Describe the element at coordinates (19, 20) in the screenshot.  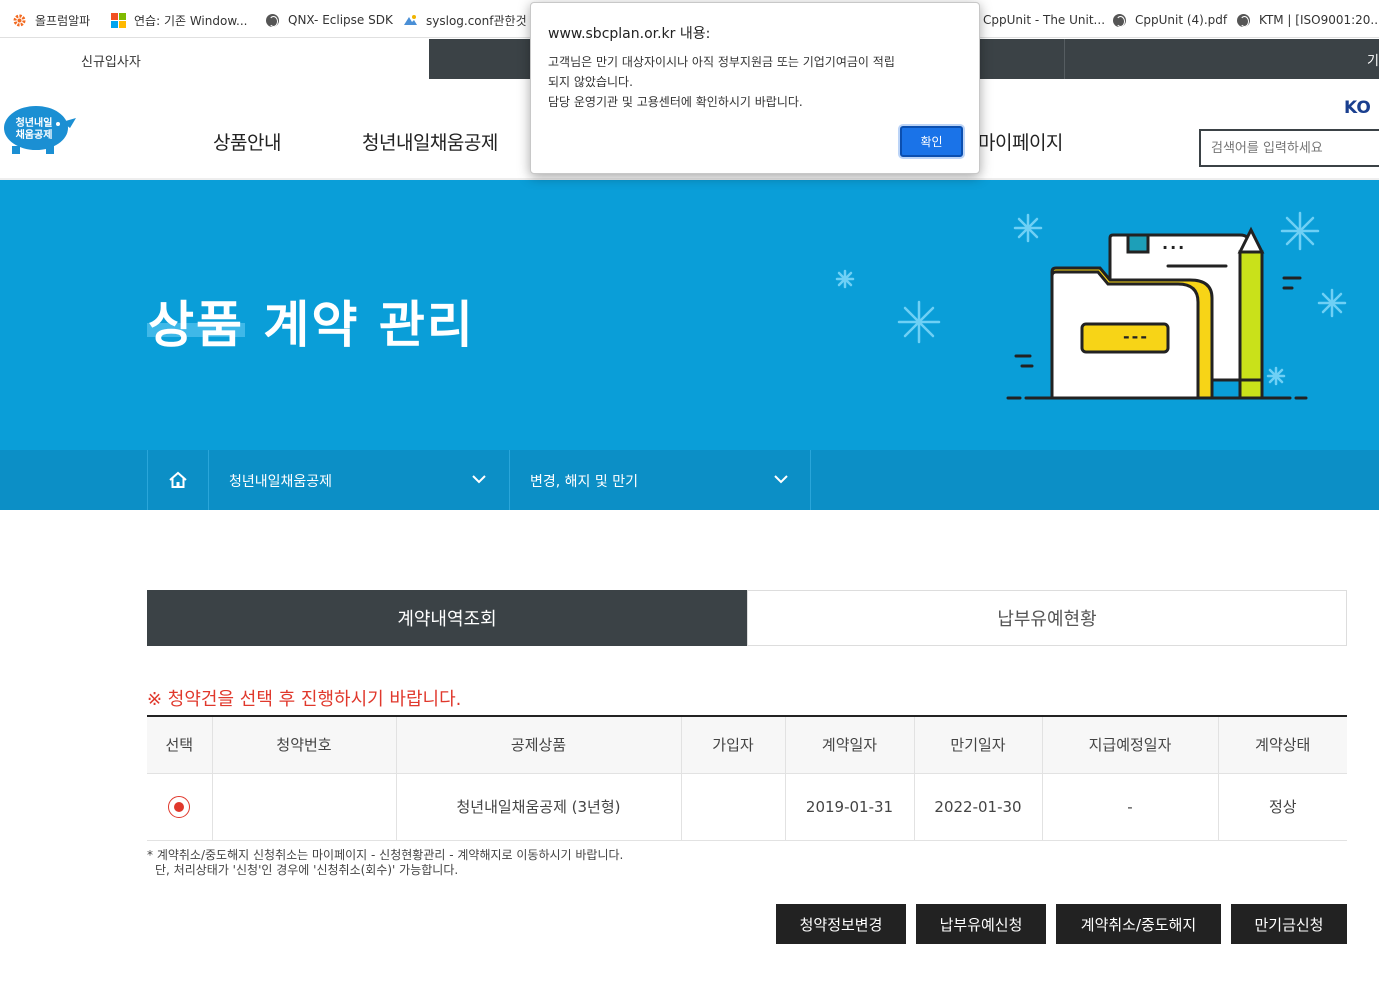
I see `gear-orange-icon` at that location.